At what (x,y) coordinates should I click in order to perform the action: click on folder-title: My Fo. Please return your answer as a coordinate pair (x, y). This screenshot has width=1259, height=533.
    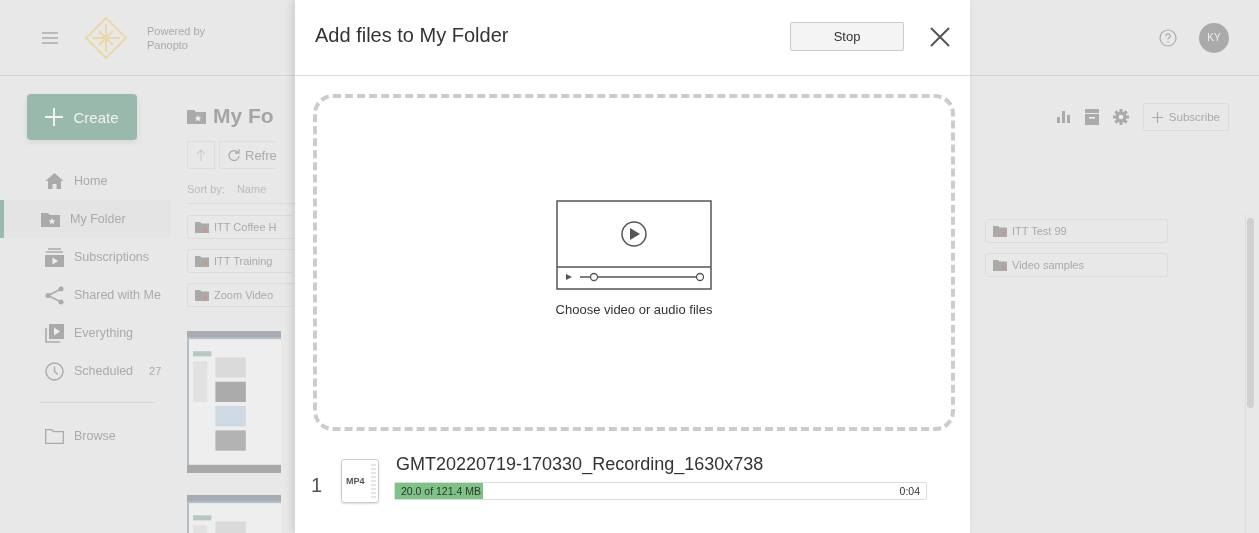
    Looking at the image, I should click on (243, 116).